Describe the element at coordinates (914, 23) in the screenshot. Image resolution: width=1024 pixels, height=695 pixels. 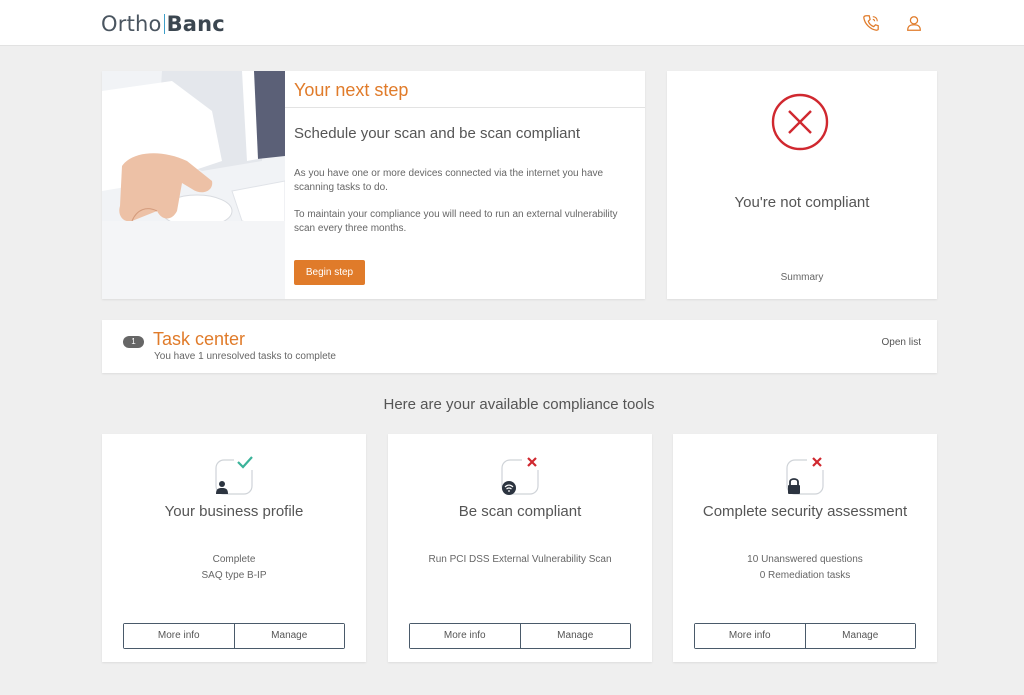
I see `user-icon` at that location.